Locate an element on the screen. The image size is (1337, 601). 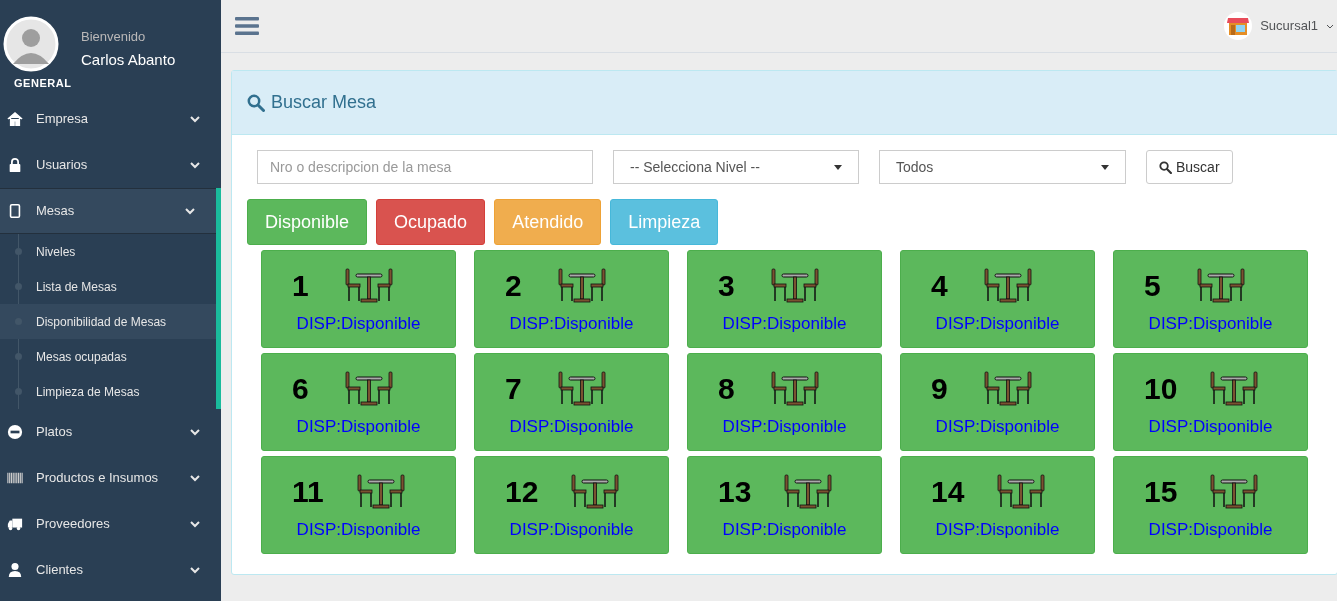
tablet-icon is located at coordinates (15, 211).